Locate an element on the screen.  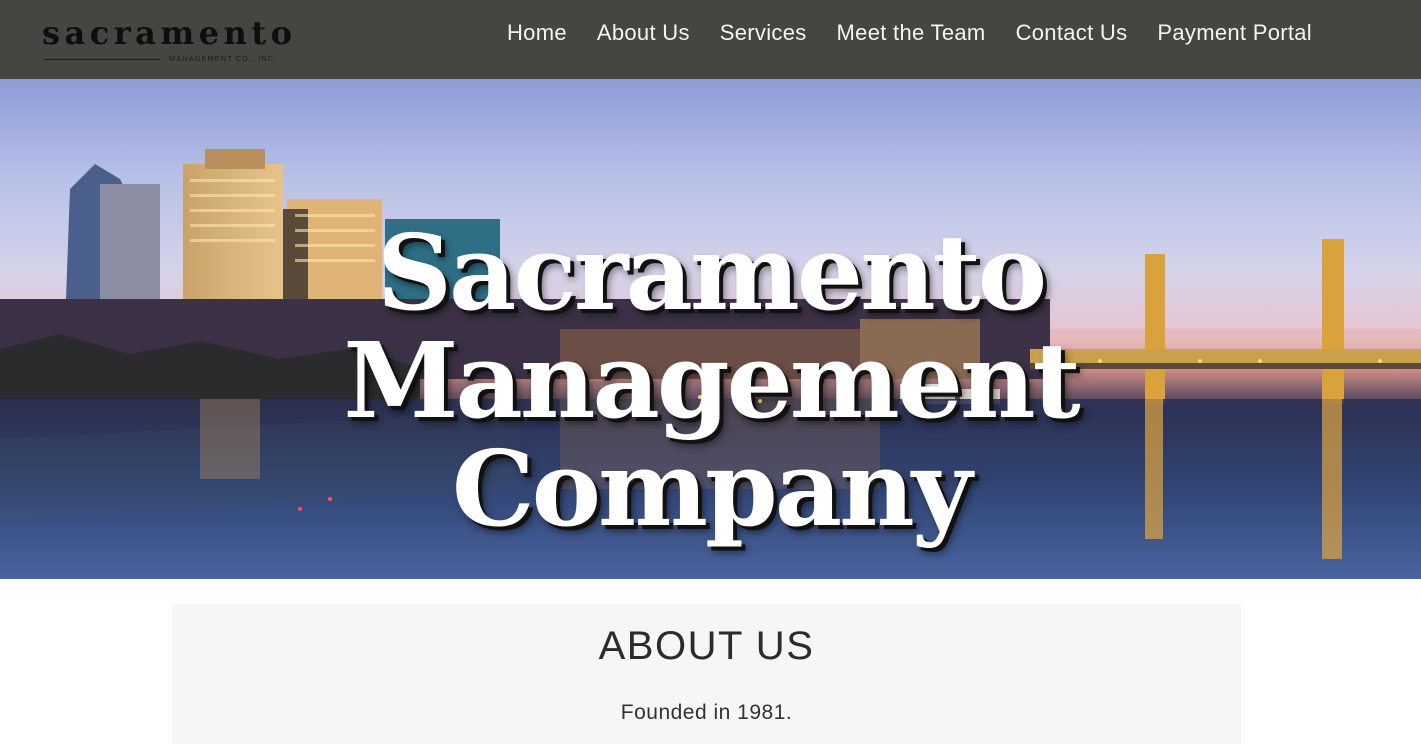
nav-meet-the-team: Meet the Team is located at coordinates (911, 33).